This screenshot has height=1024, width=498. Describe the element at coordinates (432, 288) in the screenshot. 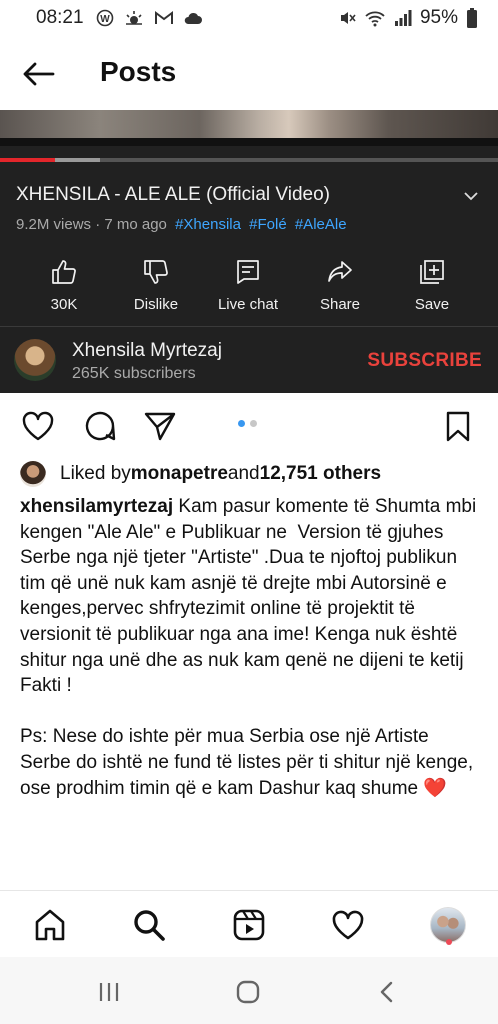

I see `save-button: Save` at that location.